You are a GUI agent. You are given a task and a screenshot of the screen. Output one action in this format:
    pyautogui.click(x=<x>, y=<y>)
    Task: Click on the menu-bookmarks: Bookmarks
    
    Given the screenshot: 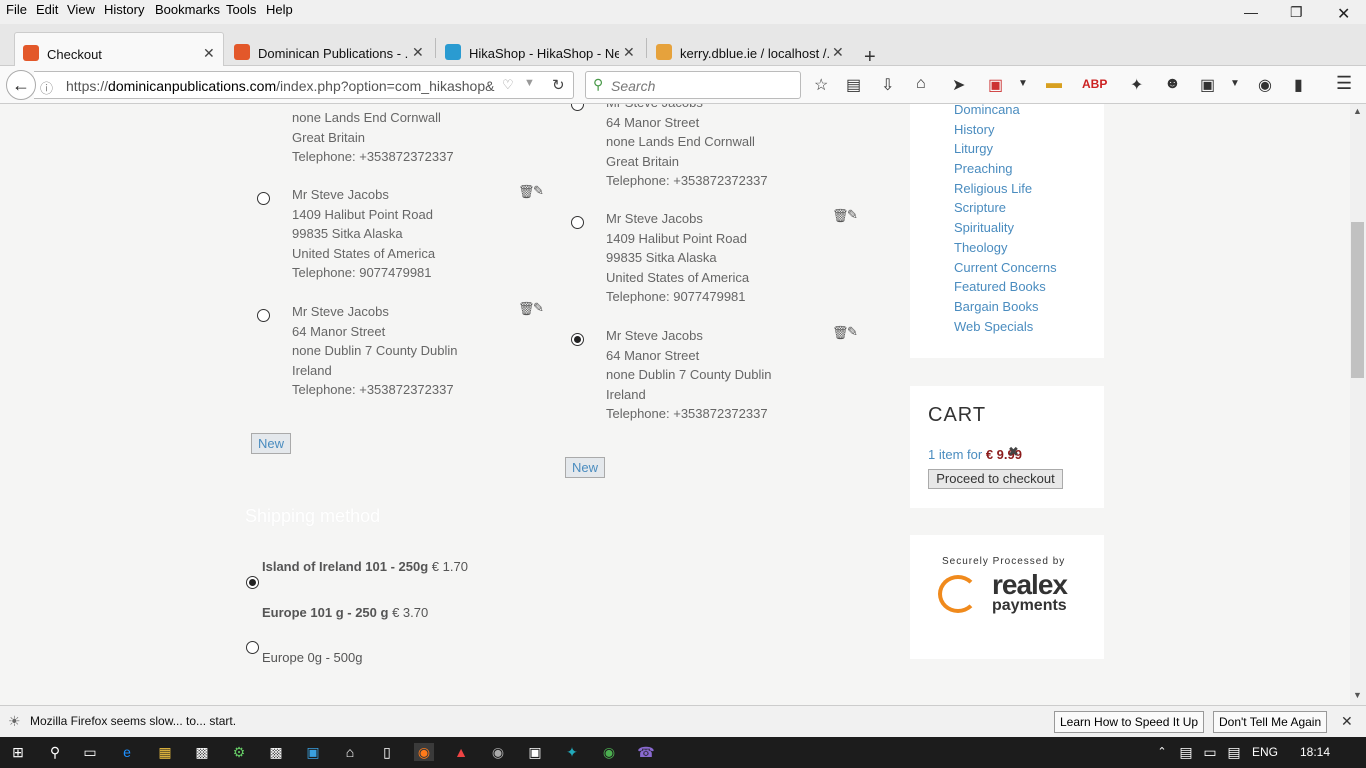 What is the action you would take?
    pyautogui.click(x=187, y=9)
    